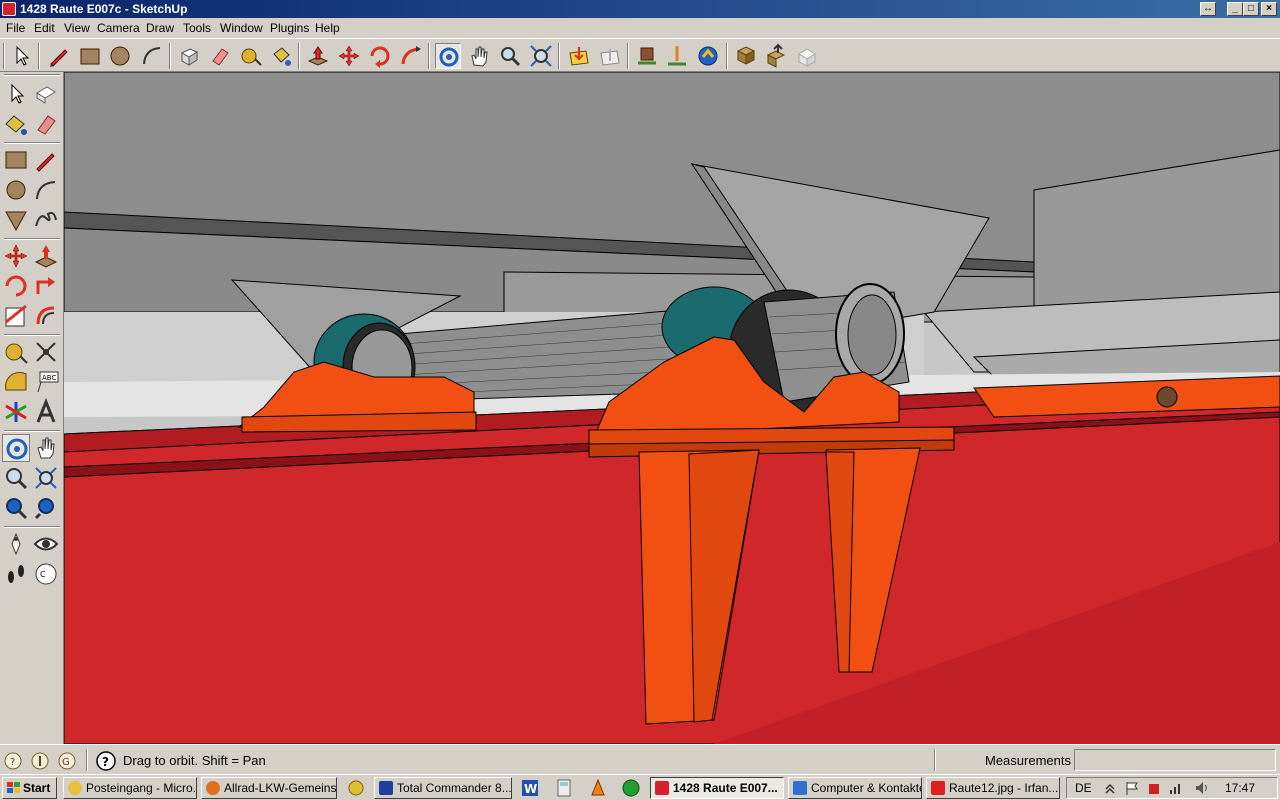 The width and height of the screenshot is (1280, 800). What do you see at coordinates (16, 412) in the screenshot?
I see `axes-icon` at bounding box center [16, 412].